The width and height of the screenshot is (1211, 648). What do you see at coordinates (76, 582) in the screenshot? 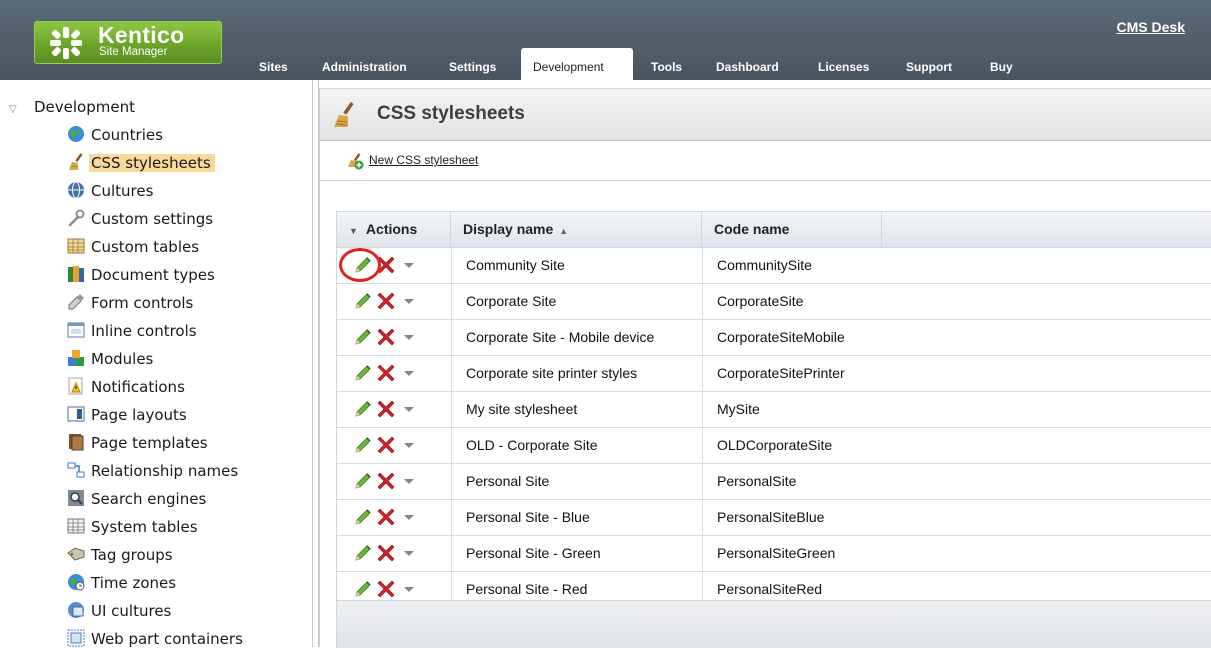
I see `clock-globe-icon` at bounding box center [76, 582].